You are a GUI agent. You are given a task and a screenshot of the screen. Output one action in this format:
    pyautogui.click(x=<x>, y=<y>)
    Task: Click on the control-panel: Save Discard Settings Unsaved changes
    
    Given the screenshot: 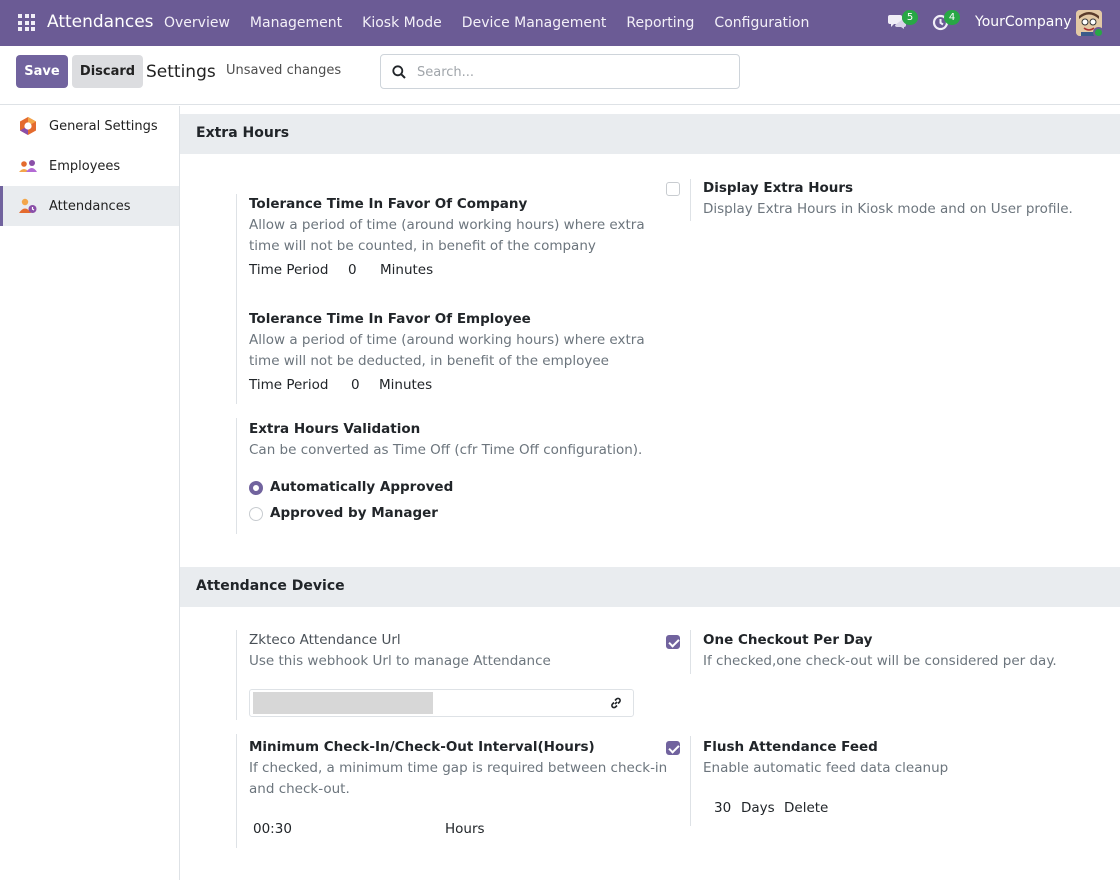 What is the action you would take?
    pyautogui.click(x=560, y=75)
    